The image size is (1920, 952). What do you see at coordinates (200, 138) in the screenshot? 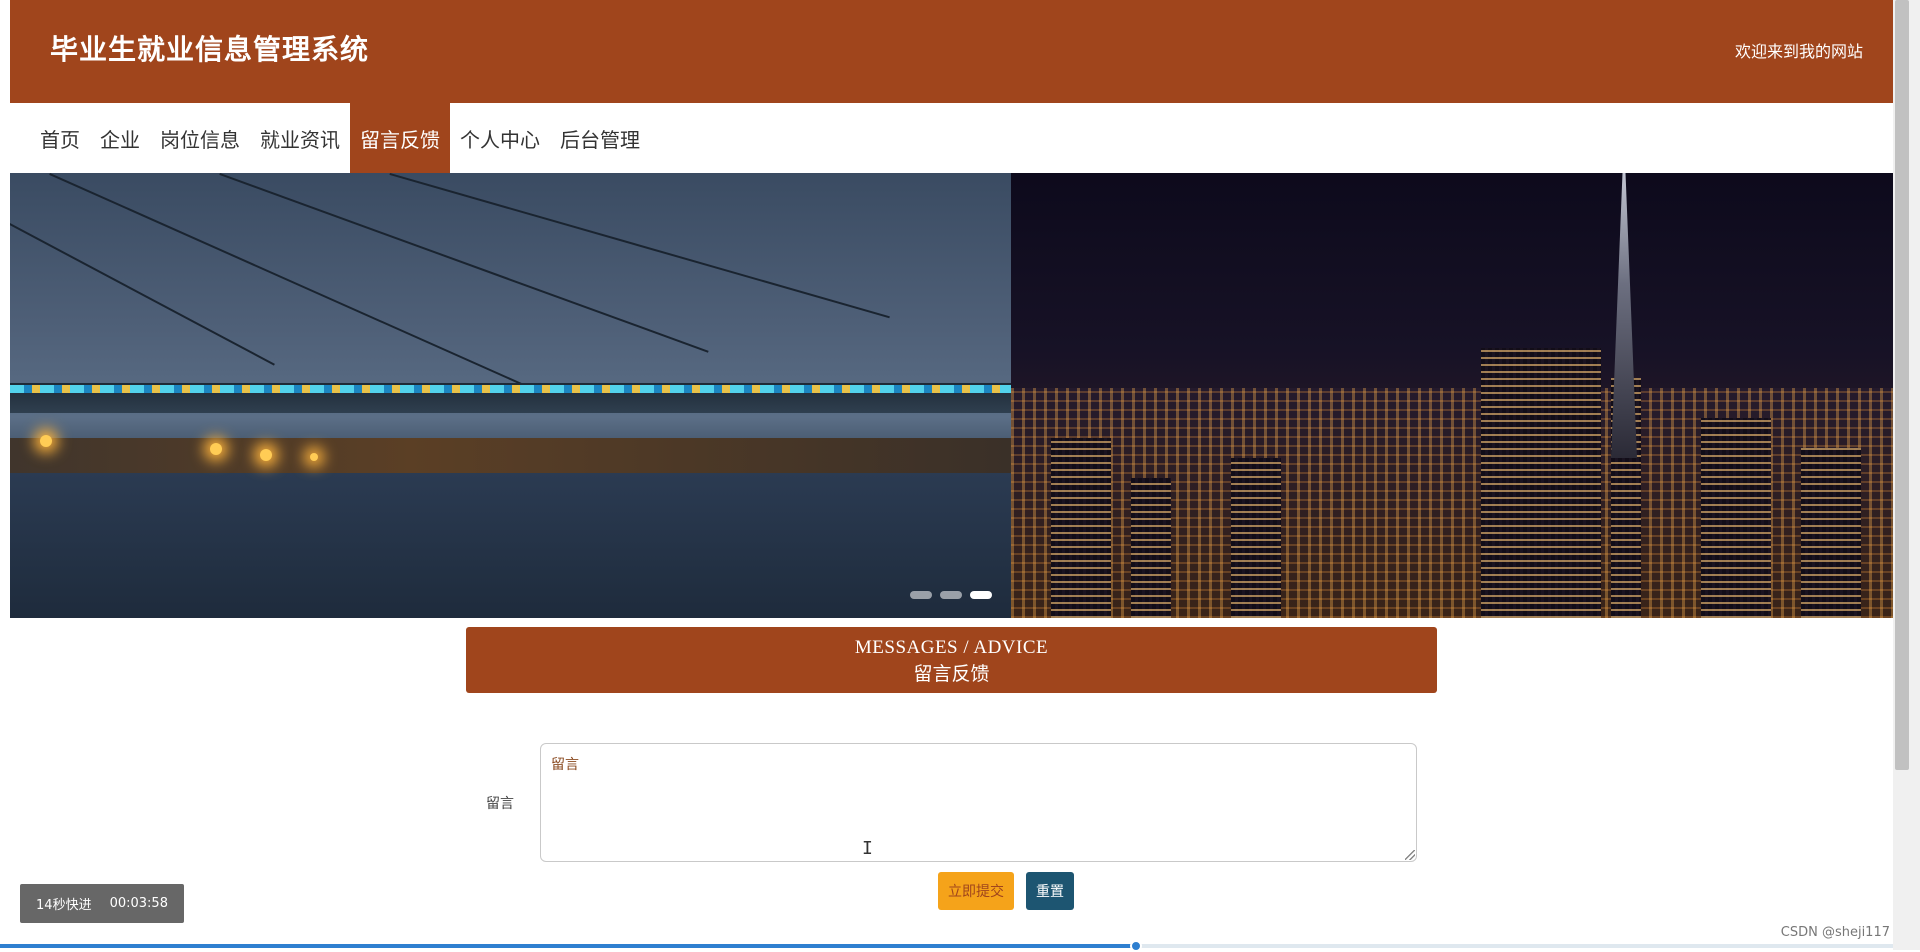
I see `nav-item-jobs: 岗位信息` at bounding box center [200, 138].